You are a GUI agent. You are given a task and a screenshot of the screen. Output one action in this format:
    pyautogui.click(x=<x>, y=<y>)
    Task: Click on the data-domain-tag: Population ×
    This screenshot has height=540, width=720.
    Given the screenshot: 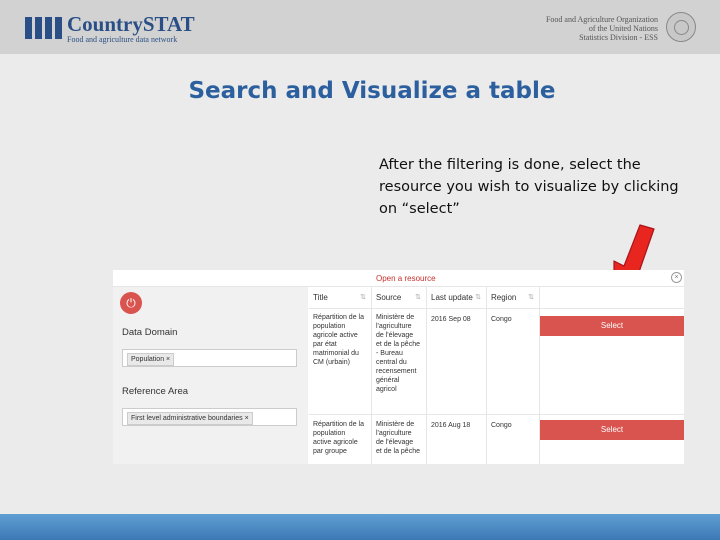 What is the action you would take?
    pyautogui.click(x=151, y=359)
    